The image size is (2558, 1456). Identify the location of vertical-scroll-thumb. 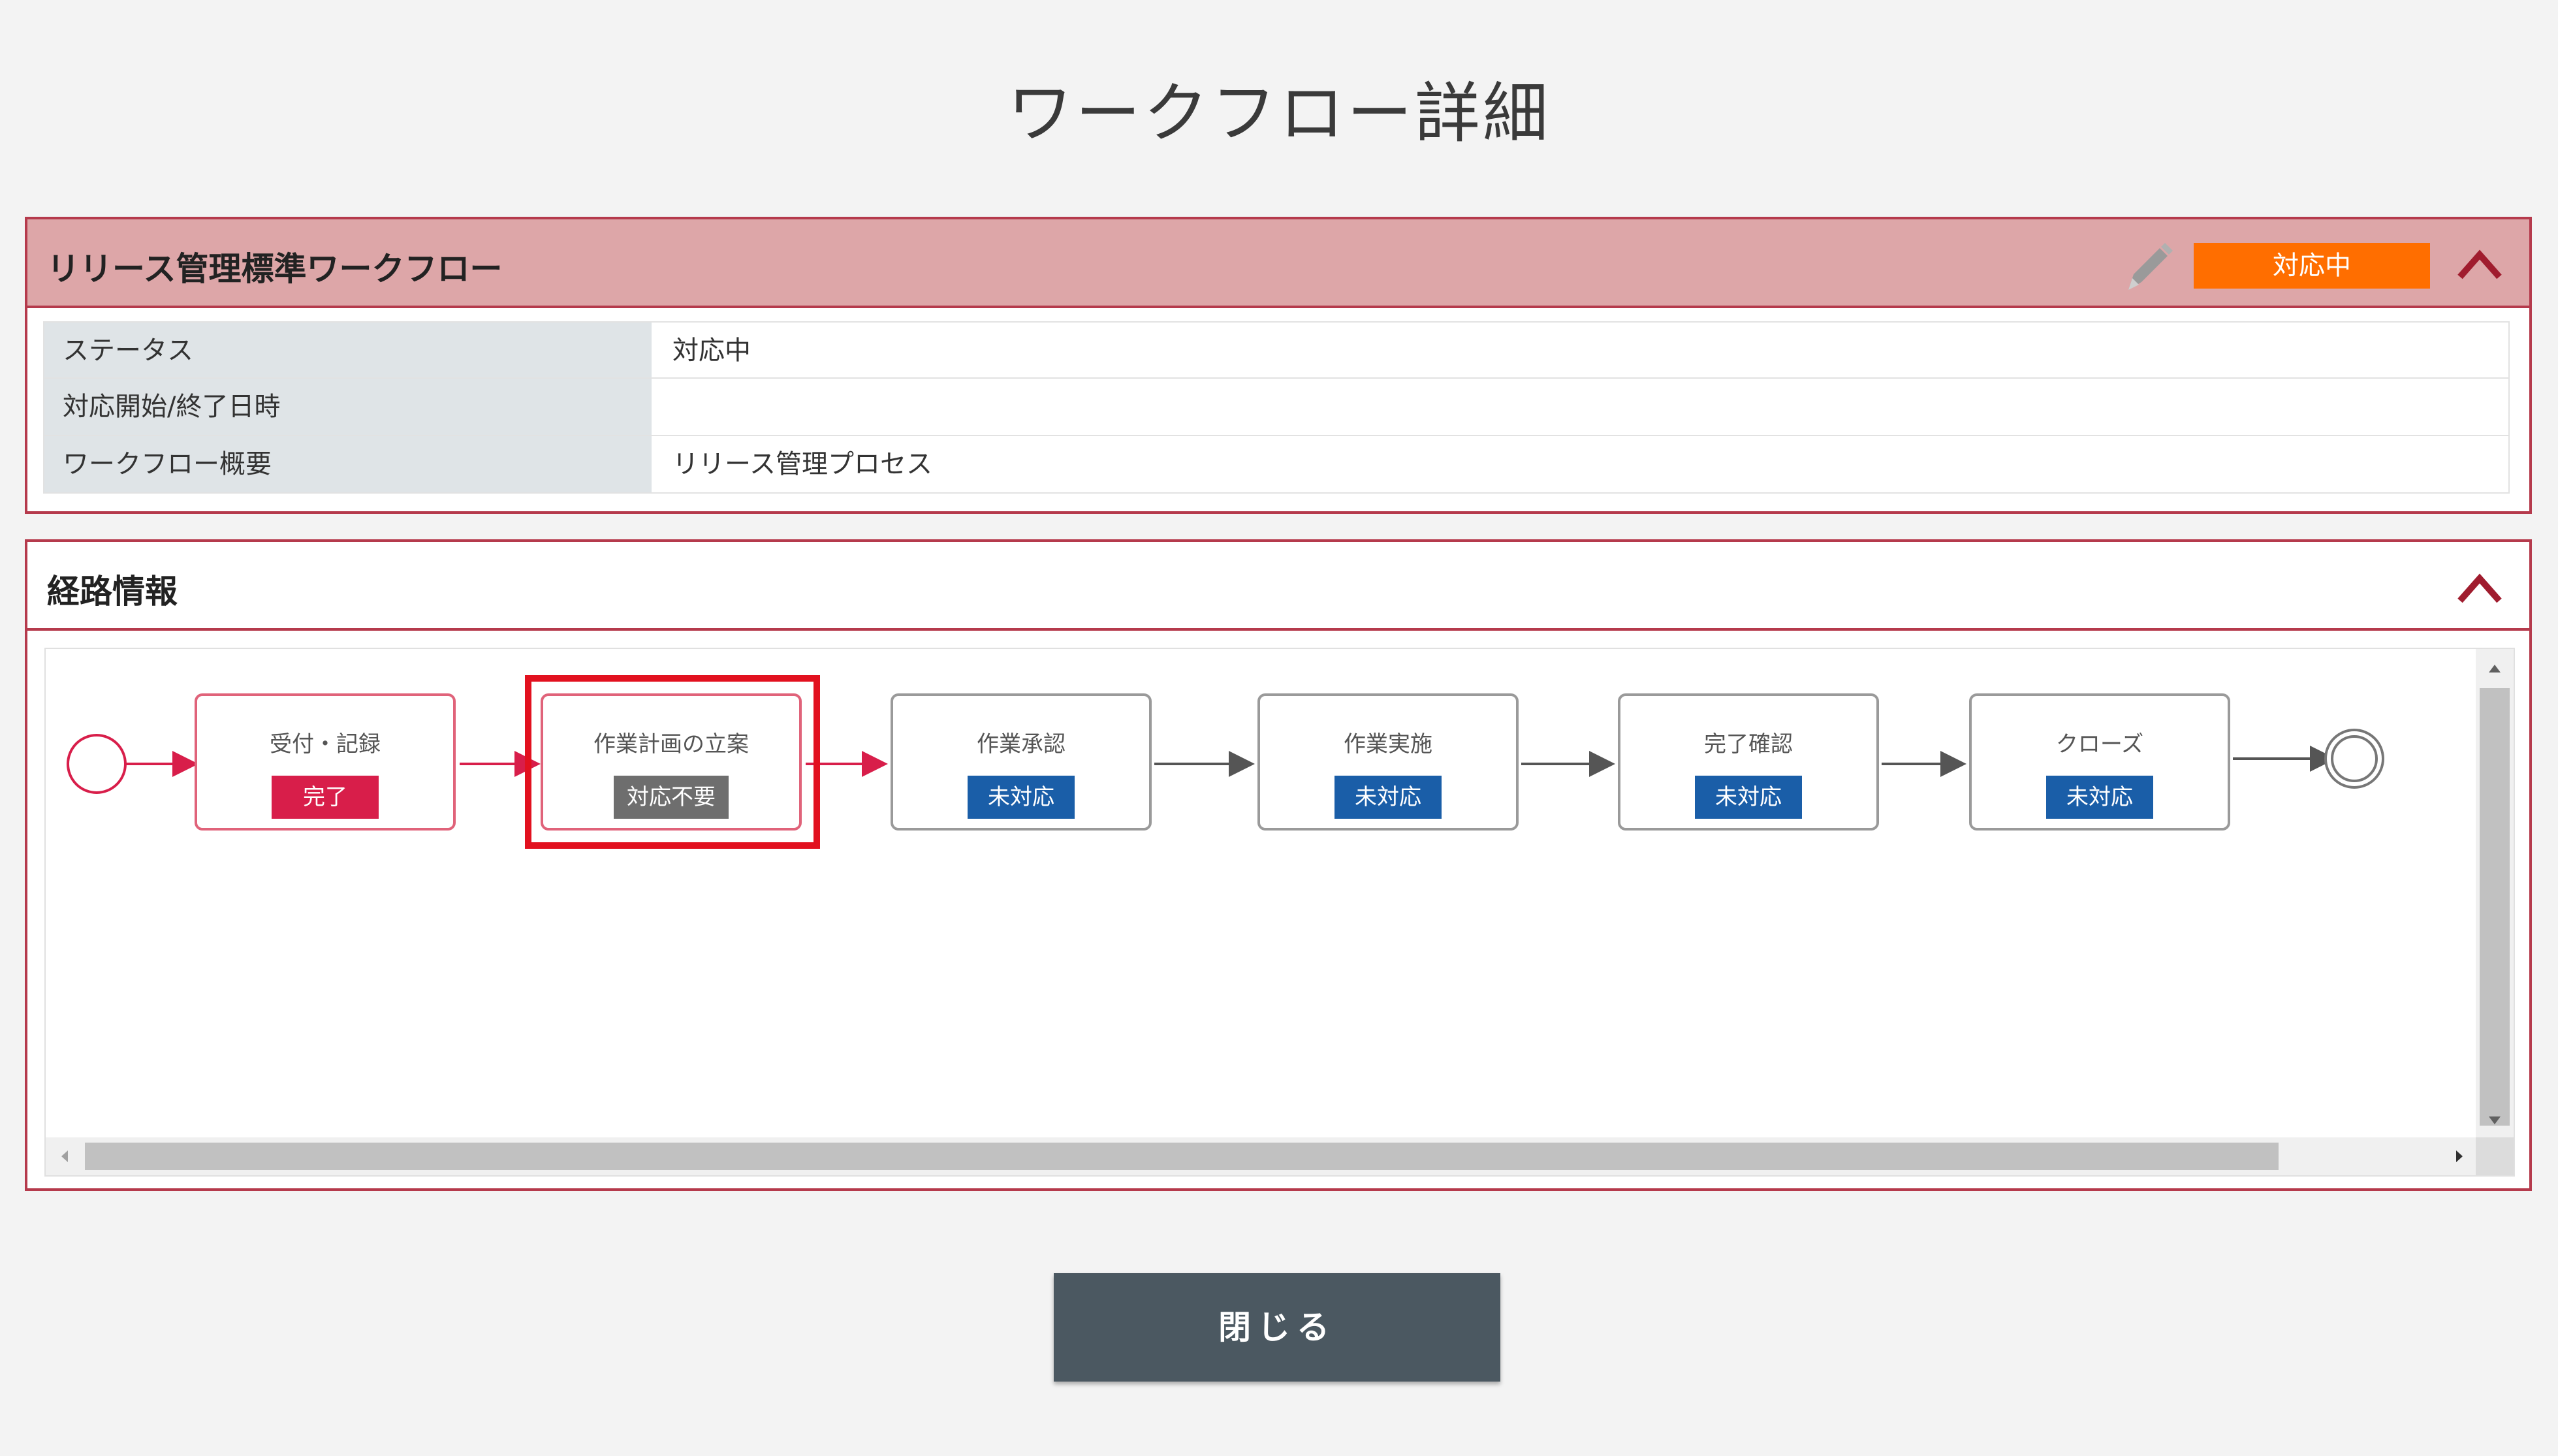
(2495, 907).